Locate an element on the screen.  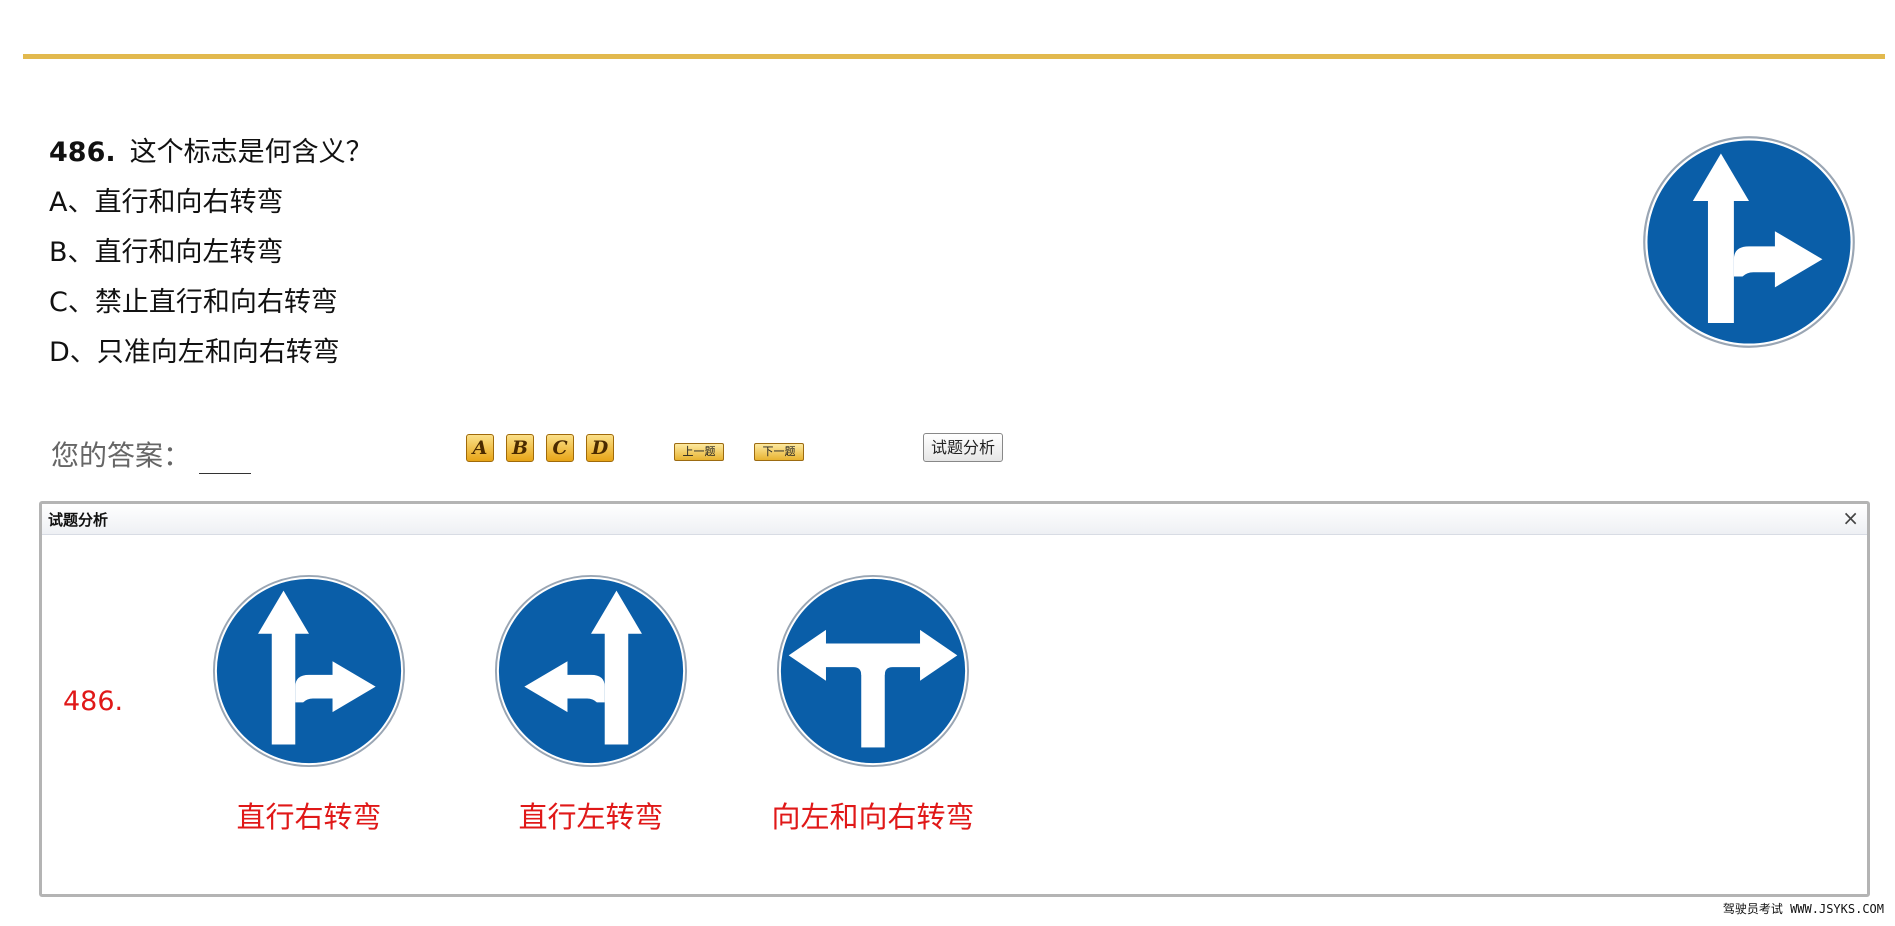
panel-title: 试题分析 is located at coordinates (78, 520).